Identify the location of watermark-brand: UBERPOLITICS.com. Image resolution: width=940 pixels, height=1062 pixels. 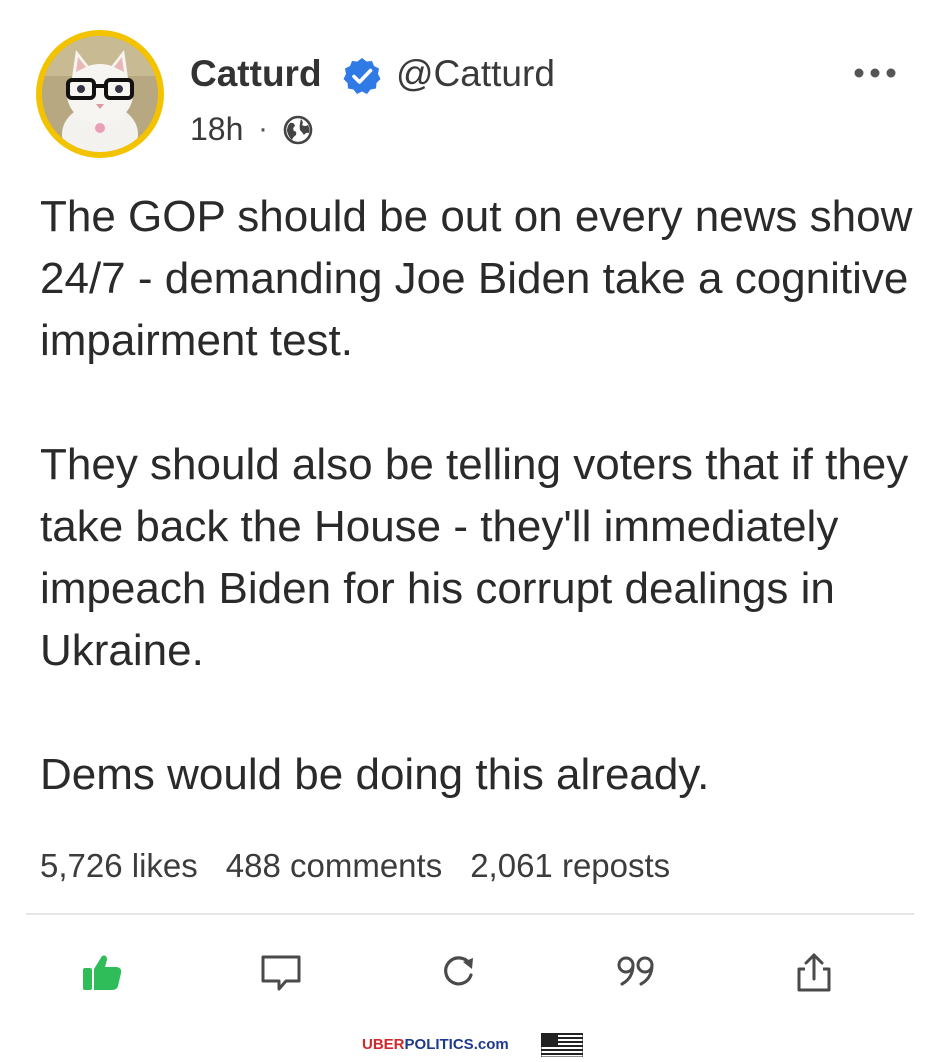
(435, 1045).